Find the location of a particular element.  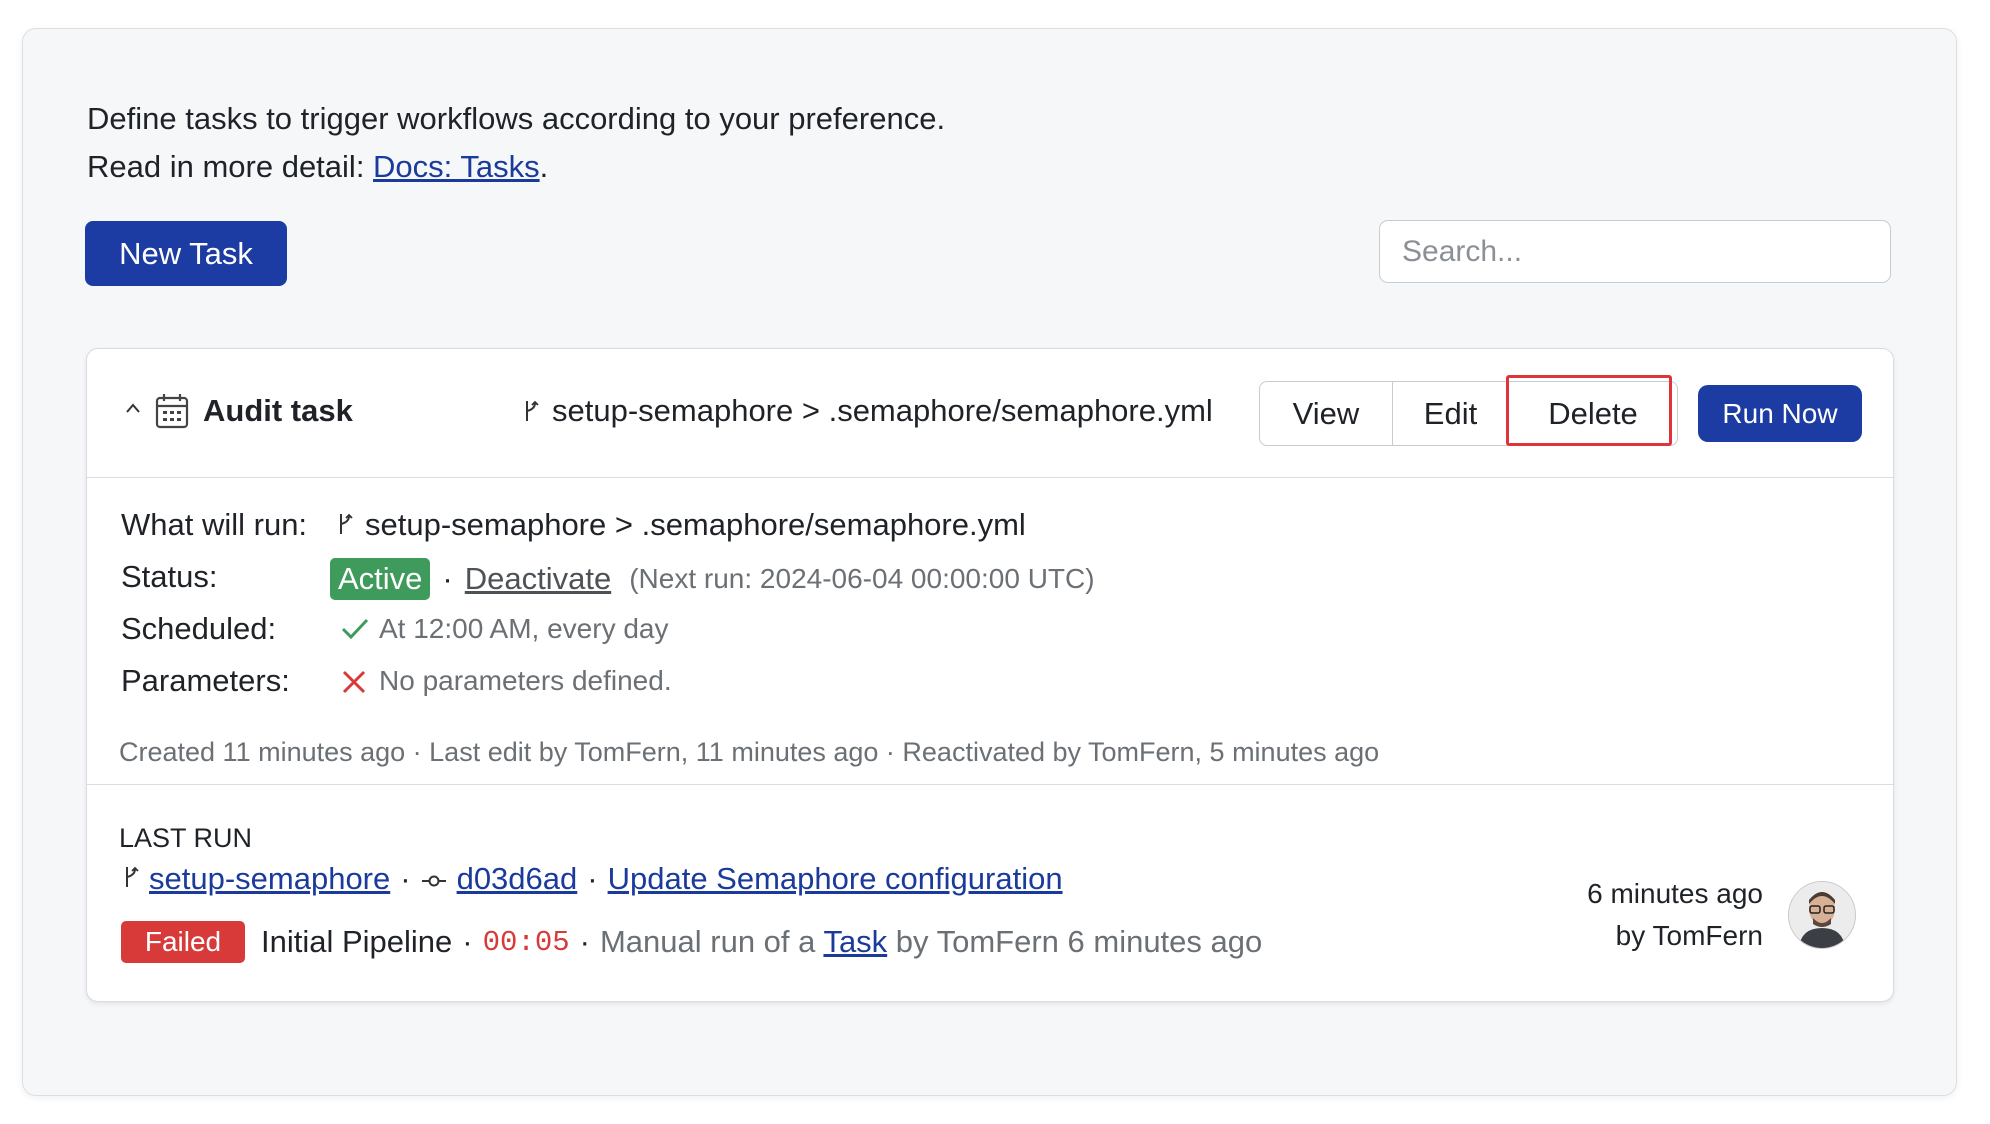

task-actions-group: View Edit Delete is located at coordinates (1468, 413).